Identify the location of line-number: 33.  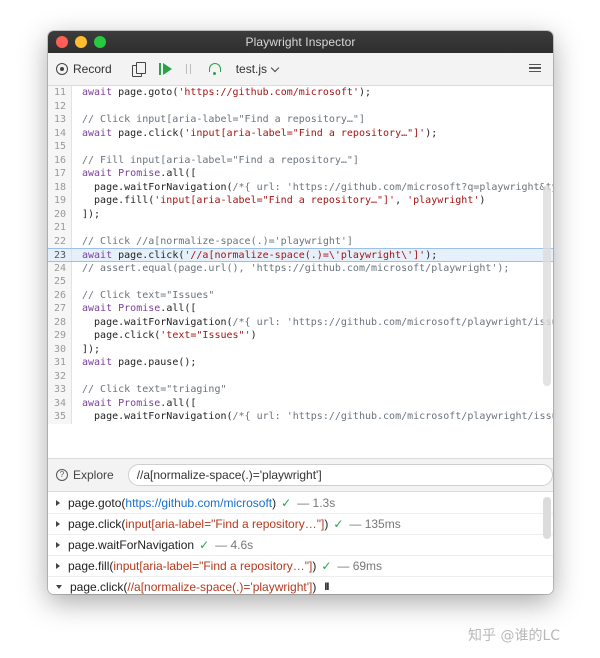
(60, 390).